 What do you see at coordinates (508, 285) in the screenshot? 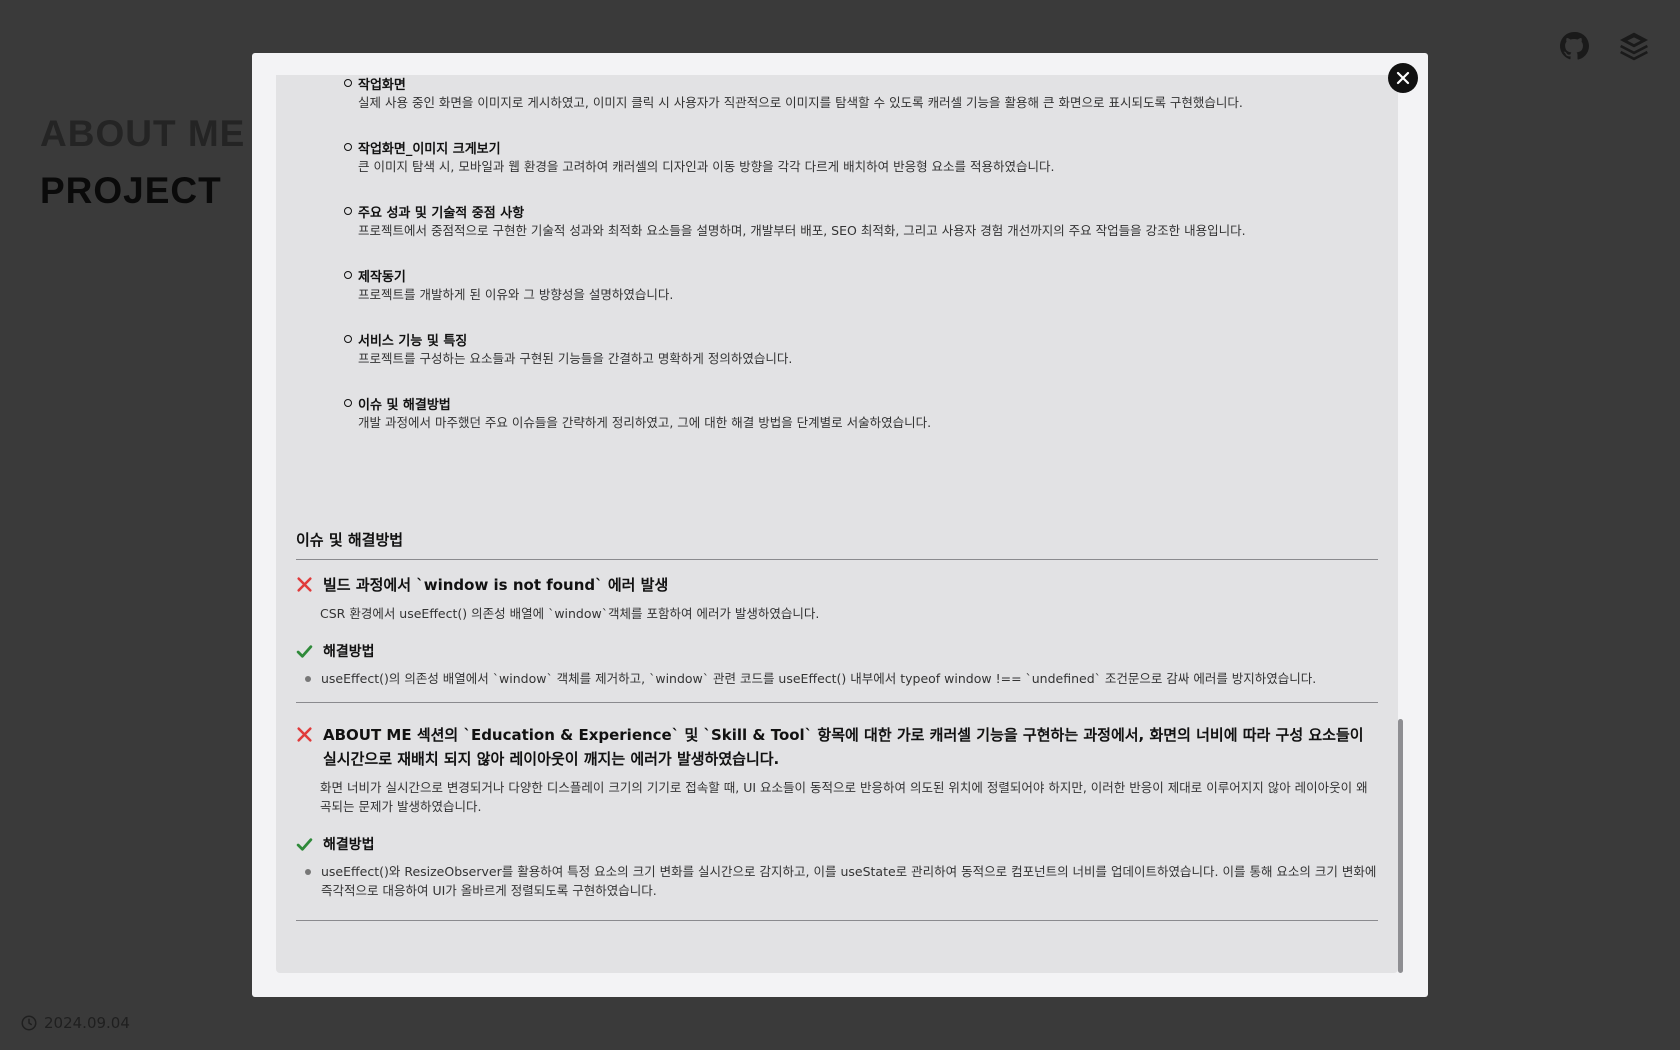
I see `toc-item: 제작동기 프로젝트를 개발하게 된 이유와 그 방향성을 설명하였습니다.` at bounding box center [508, 285].